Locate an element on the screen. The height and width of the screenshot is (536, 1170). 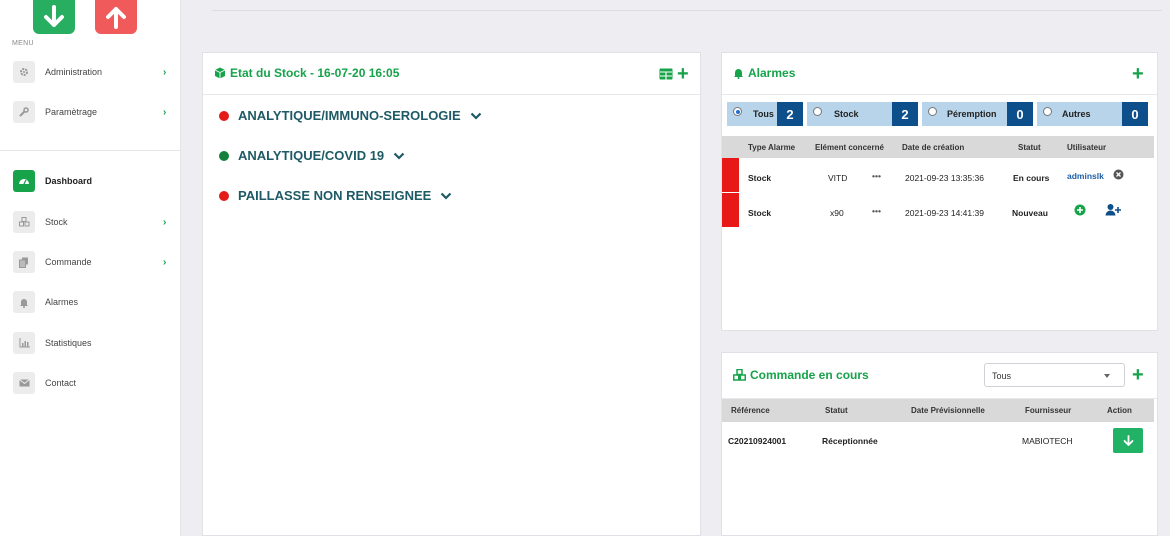
stock-panel-title: Etat du Stock - 16-07-20 16:05 is located at coordinates (306, 73).